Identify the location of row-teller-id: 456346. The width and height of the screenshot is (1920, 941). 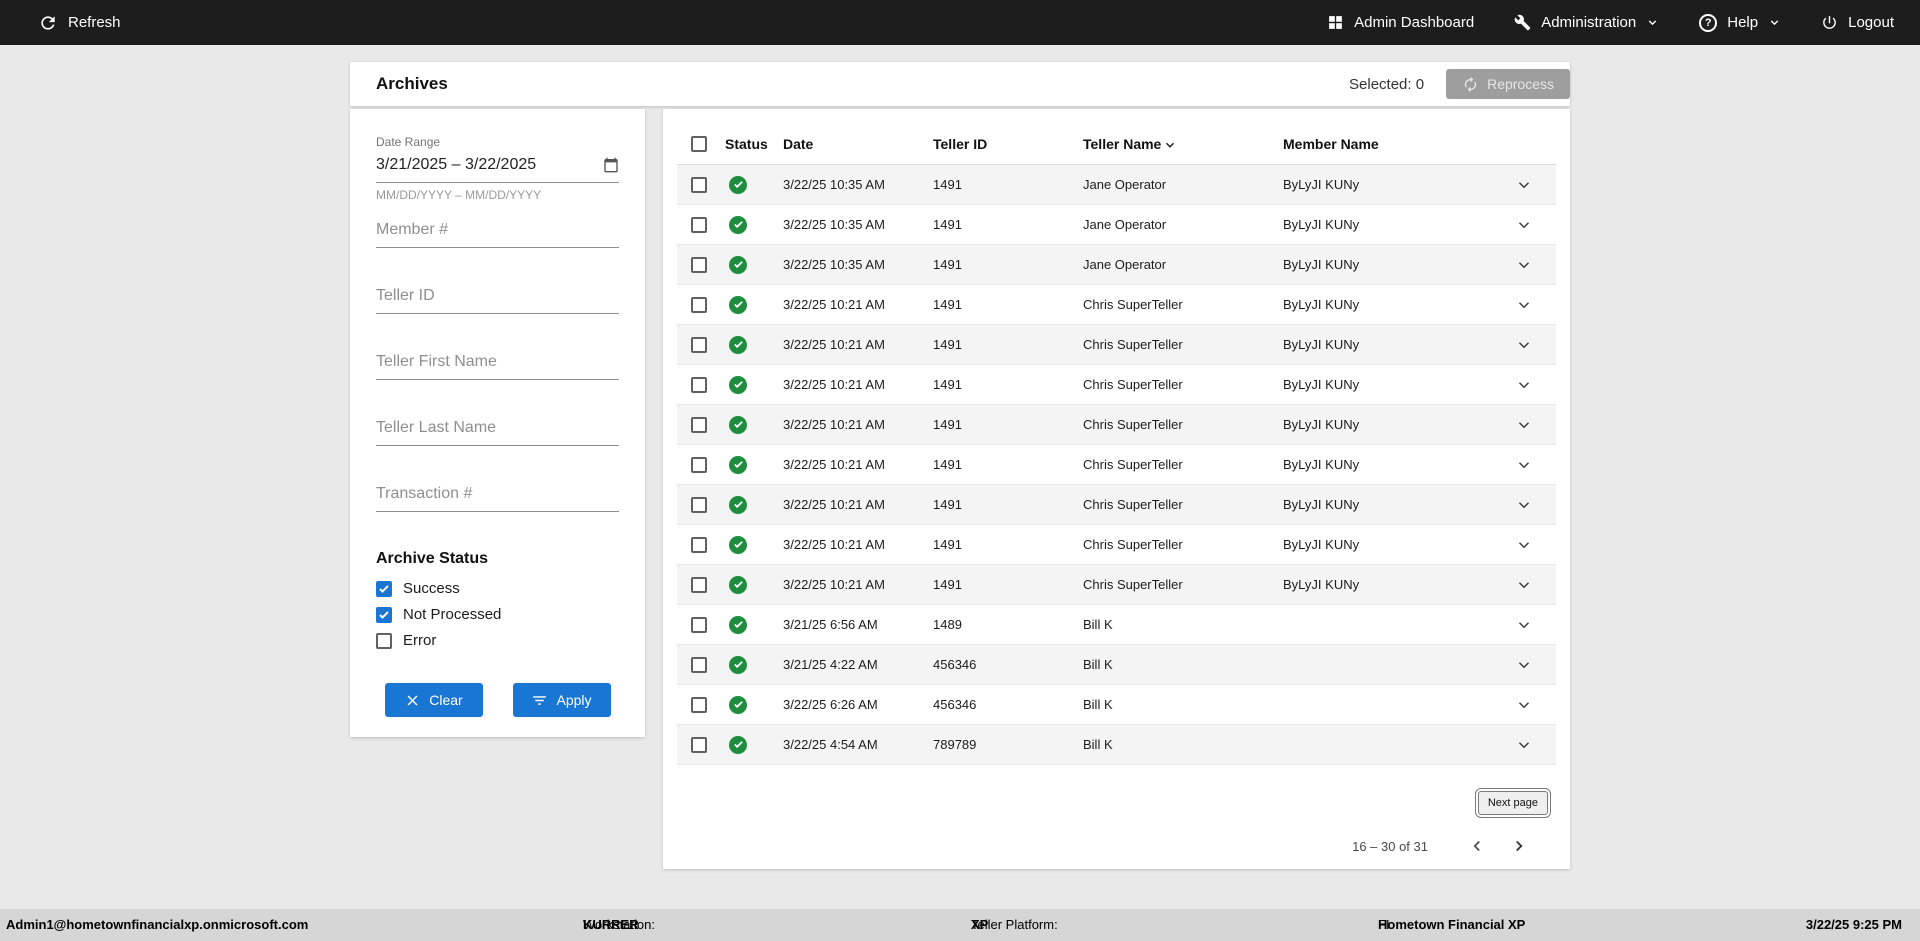
(955, 704).